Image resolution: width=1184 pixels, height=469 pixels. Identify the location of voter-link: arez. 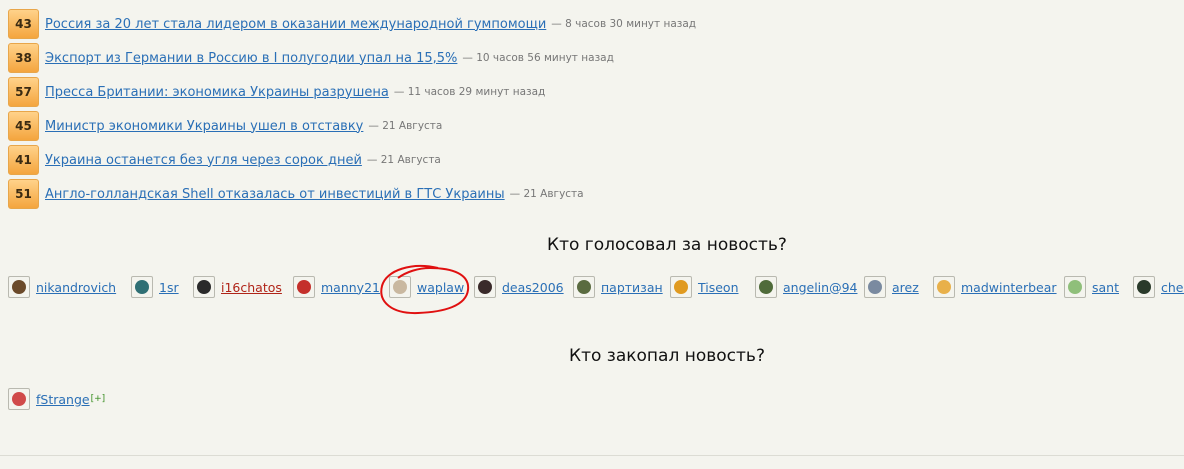
(905, 287).